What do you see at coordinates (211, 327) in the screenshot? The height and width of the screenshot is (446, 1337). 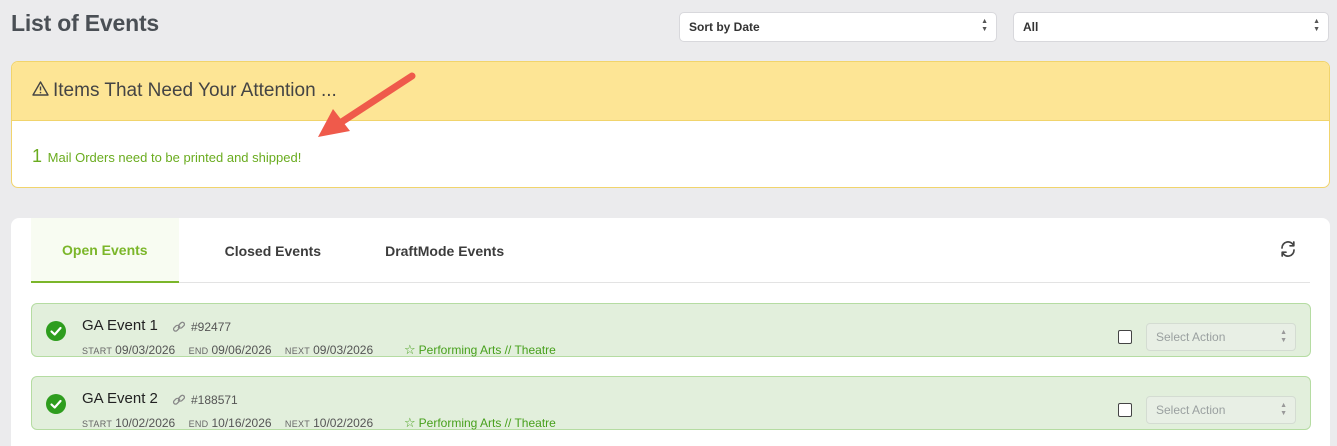 I see `event-id: #92477` at bounding box center [211, 327].